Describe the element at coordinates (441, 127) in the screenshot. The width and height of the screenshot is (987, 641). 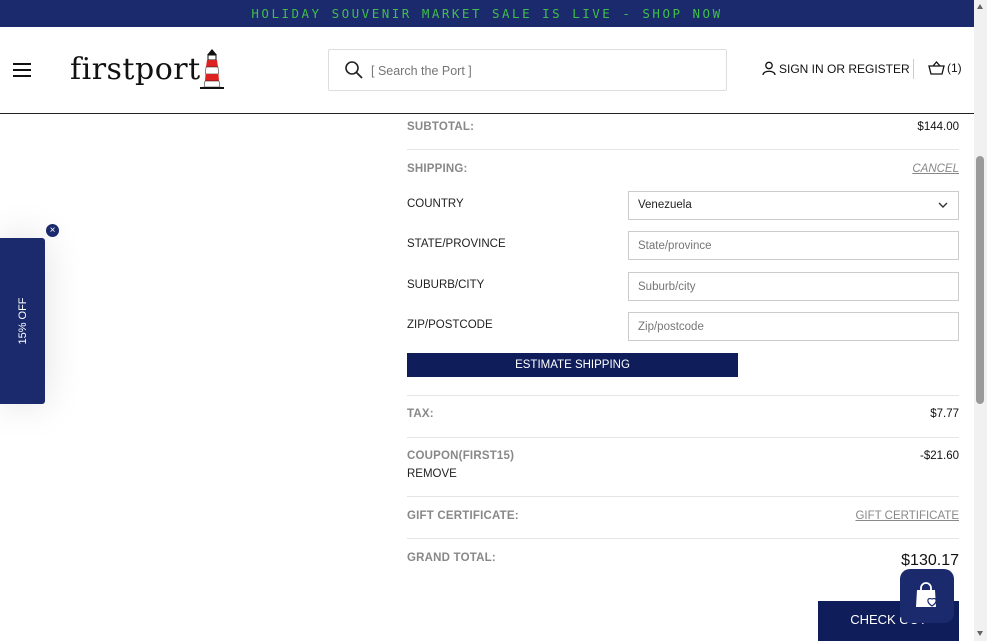
I see `subtotal-label: SUBTOTAL:` at that location.